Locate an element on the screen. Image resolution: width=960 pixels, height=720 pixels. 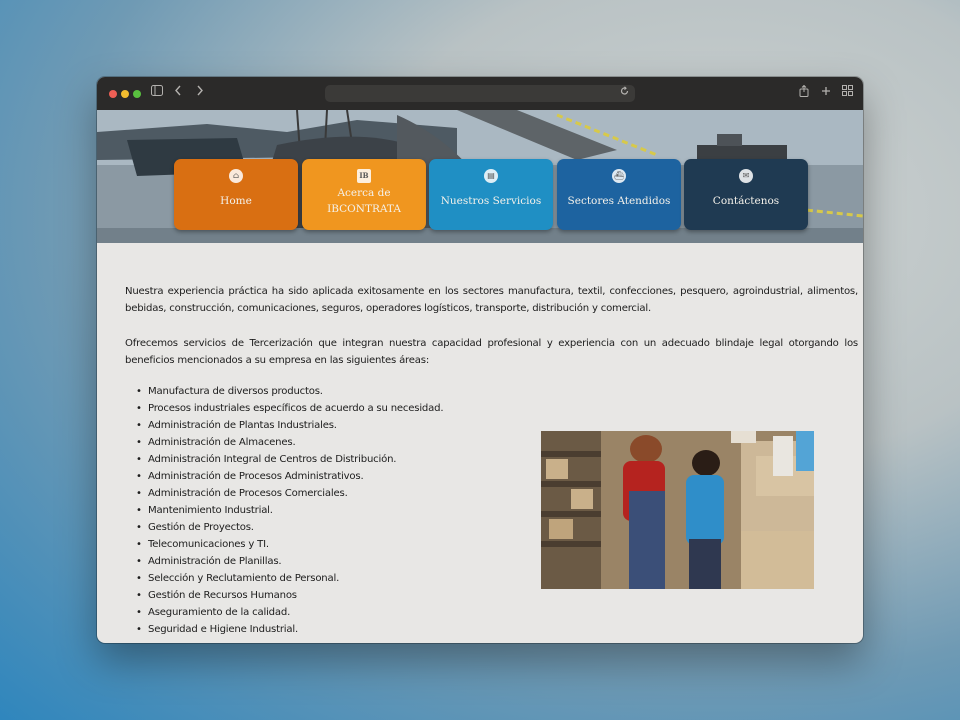
list-item: Administración de Plantas Industriales. is located at coordinates (289, 425).